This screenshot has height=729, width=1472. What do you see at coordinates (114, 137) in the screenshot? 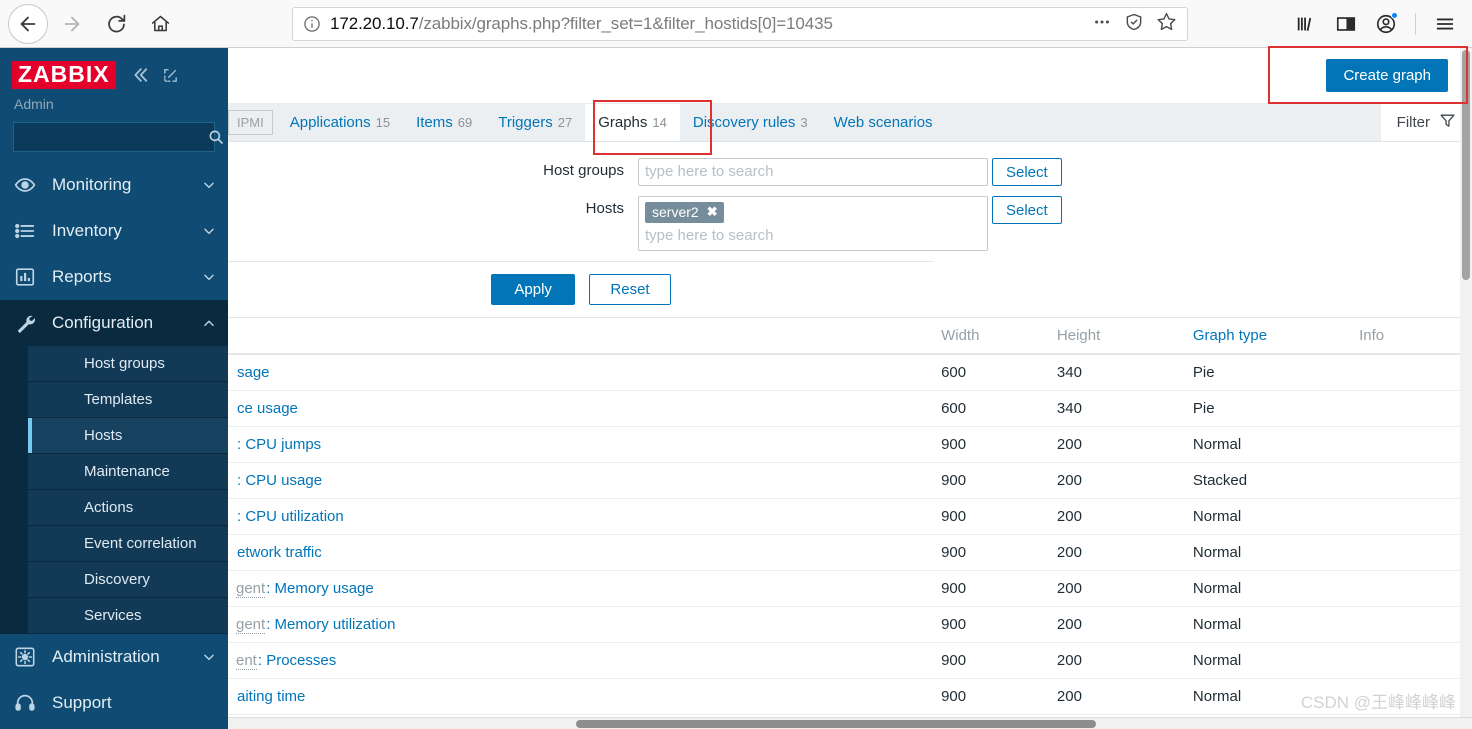
I see `search-input` at bounding box center [114, 137].